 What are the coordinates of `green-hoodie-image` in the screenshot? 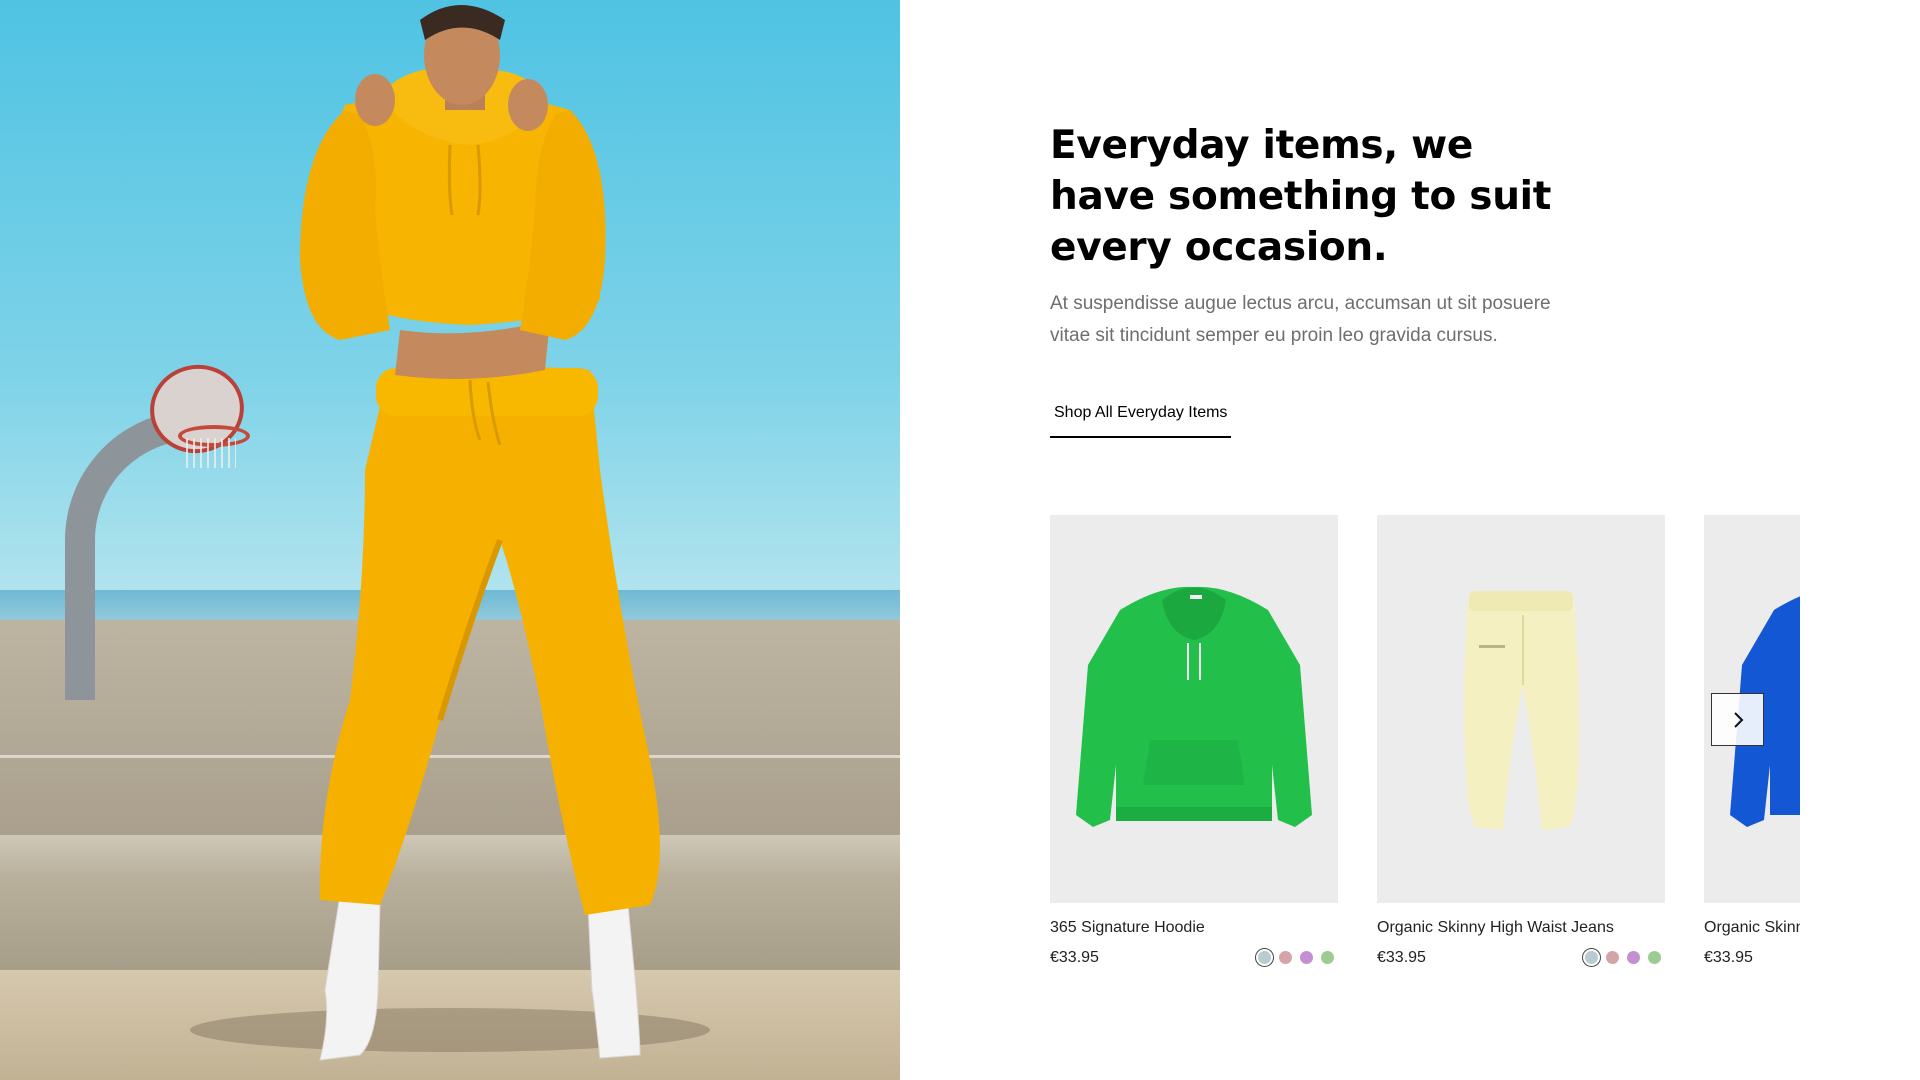 It's located at (1194, 706).